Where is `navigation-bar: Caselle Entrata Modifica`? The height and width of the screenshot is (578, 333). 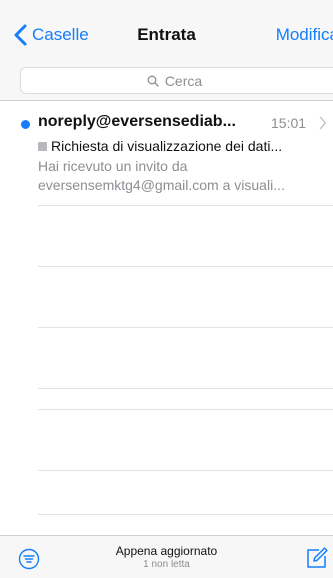
navigation-bar: Caselle Entrata Modifica is located at coordinates (166, 32).